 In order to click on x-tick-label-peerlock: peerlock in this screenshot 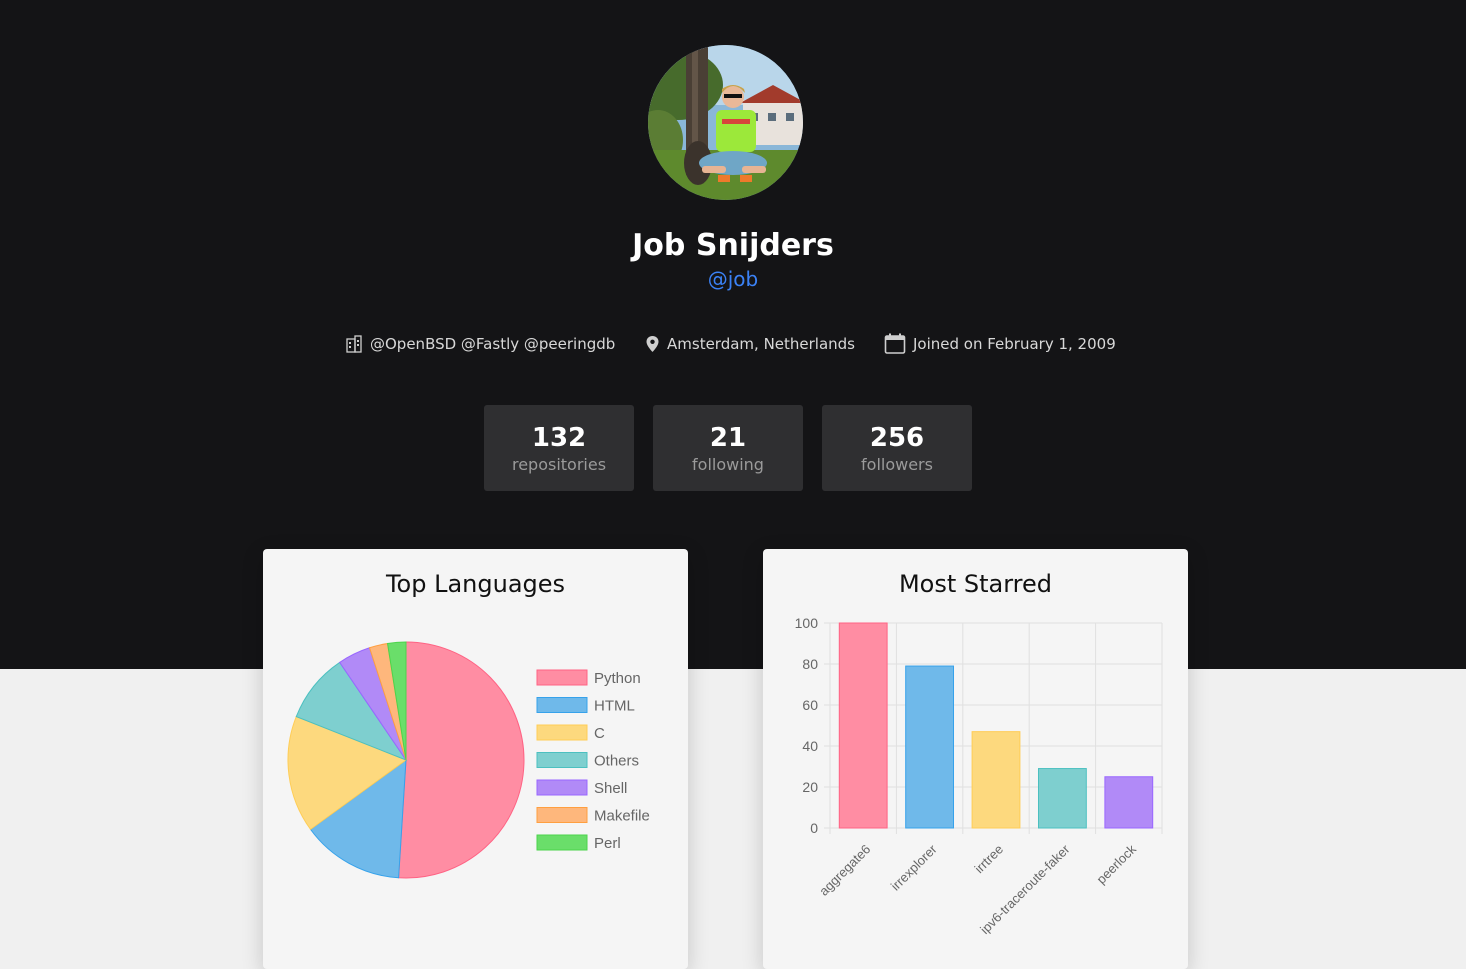, I will do `click(1117, 864)`.